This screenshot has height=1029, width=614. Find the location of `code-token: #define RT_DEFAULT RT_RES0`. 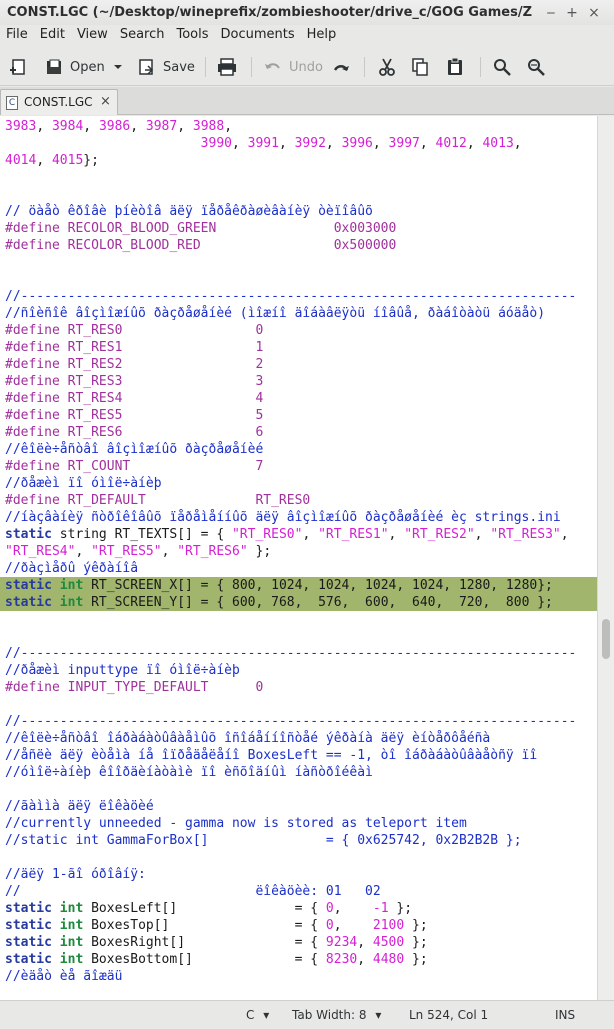

code-token: #define RT_DEFAULT RT_RES0 is located at coordinates (158, 500).